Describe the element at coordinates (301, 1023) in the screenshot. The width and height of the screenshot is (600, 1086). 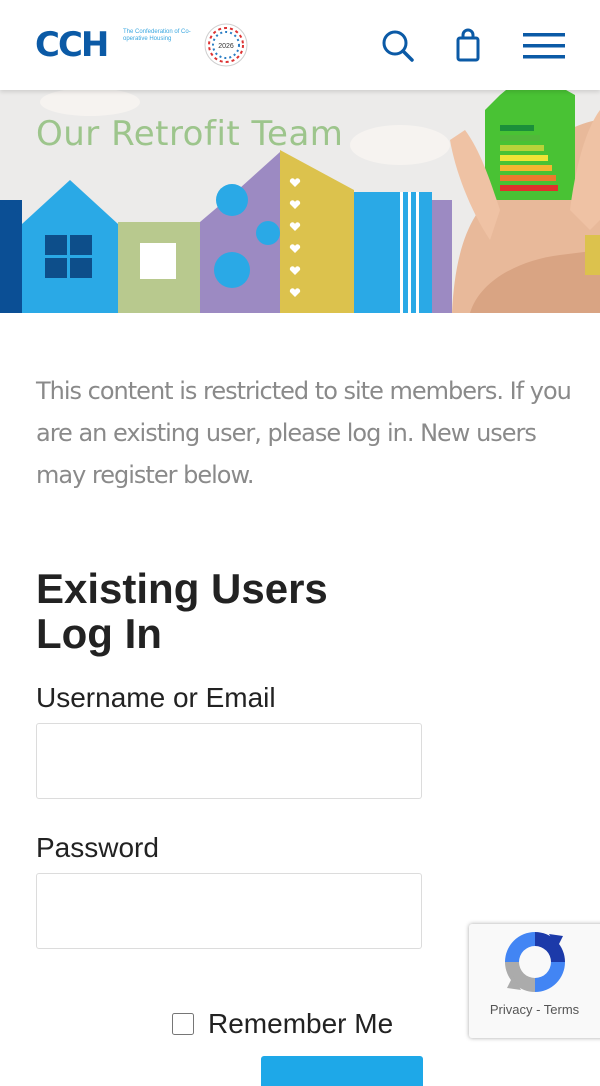
I see `remember-me-label: Remember Me` at that location.